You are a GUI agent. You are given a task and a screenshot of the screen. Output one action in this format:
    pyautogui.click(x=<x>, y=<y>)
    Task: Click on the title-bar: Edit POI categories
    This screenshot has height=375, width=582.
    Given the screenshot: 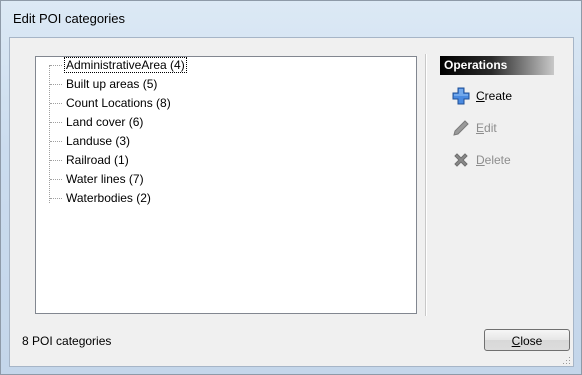 What is the action you would take?
    pyautogui.click(x=291, y=19)
    